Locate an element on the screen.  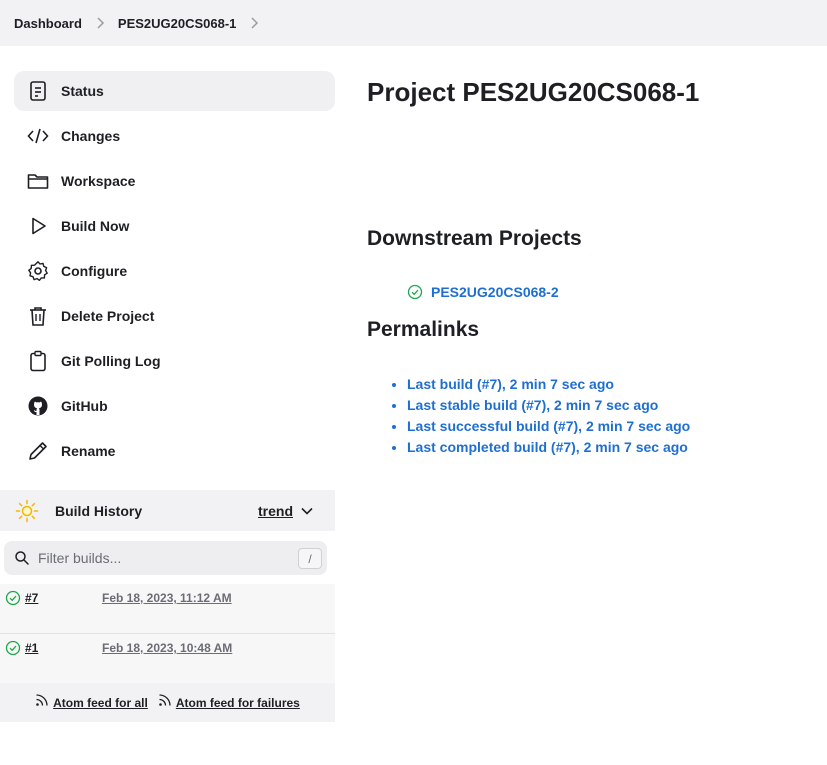
downstream-project-item: PES2UG20CS068-2 is located at coordinates (483, 292).